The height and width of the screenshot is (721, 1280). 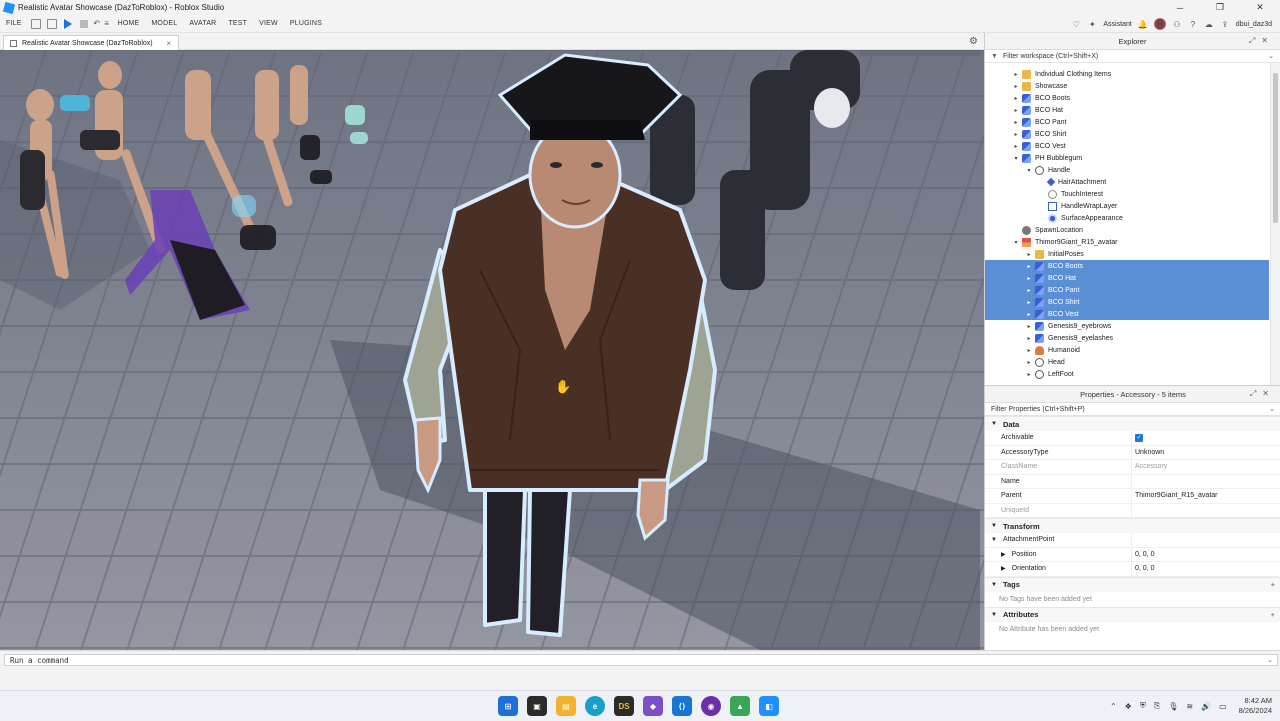 I want to click on security-icon: ⛨, so click(x=1143, y=706).